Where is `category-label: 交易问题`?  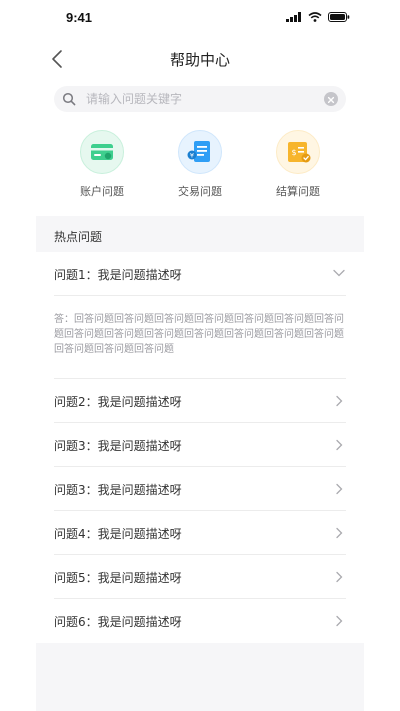 category-label: 交易问题 is located at coordinates (200, 191).